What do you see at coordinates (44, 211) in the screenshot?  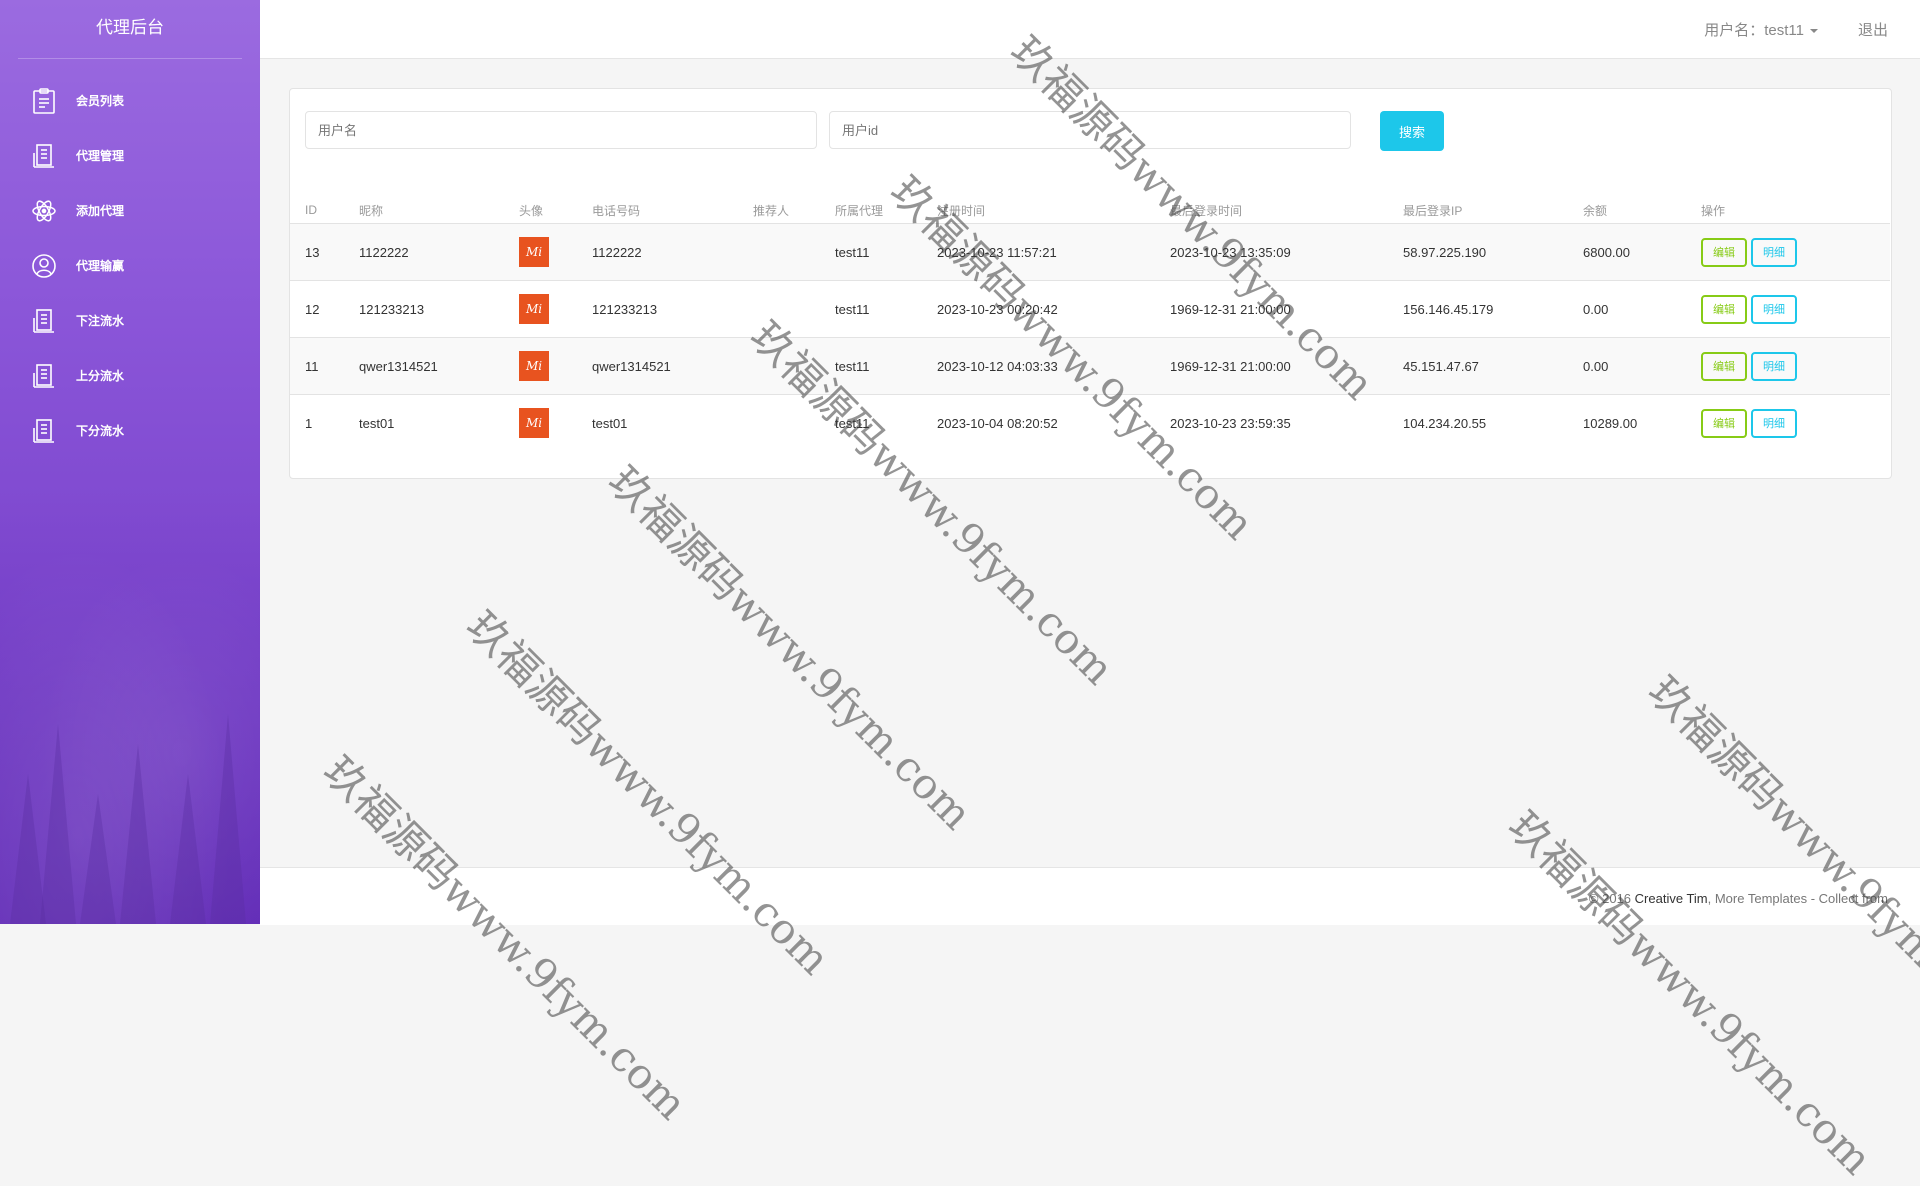 I see `atom-icon` at bounding box center [44, 211].